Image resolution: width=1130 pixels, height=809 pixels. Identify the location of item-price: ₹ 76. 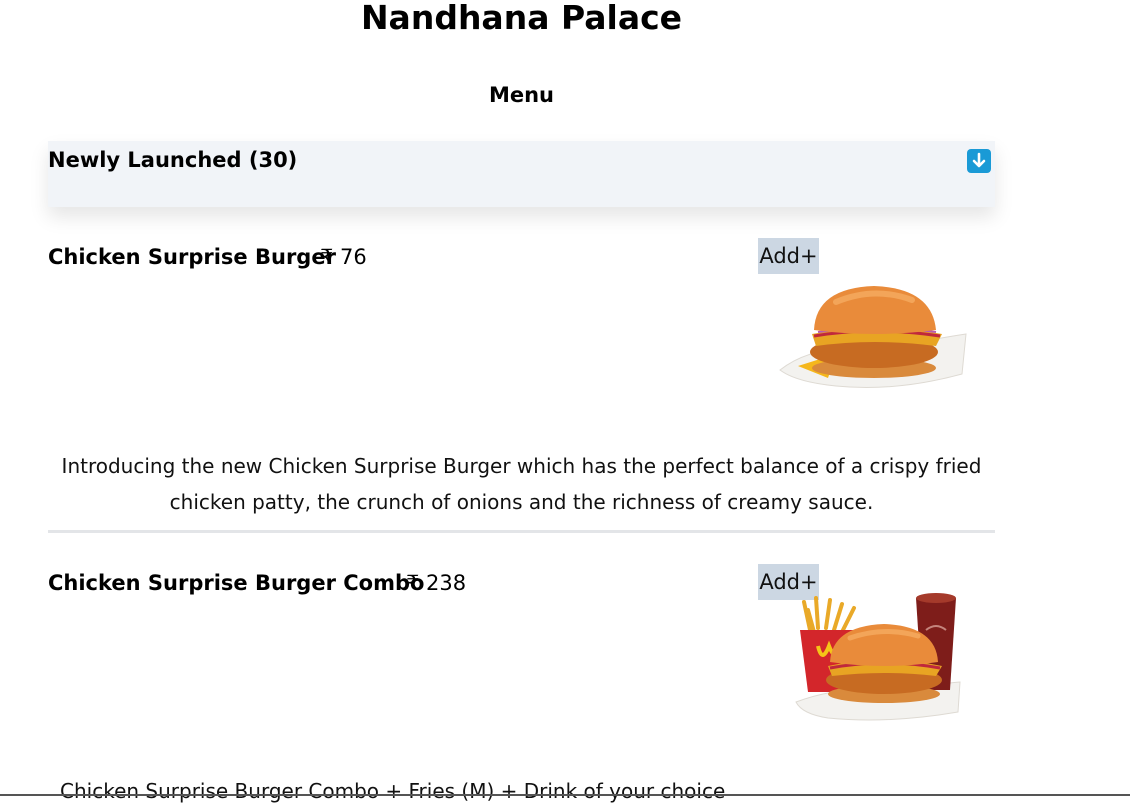
(343, 257).